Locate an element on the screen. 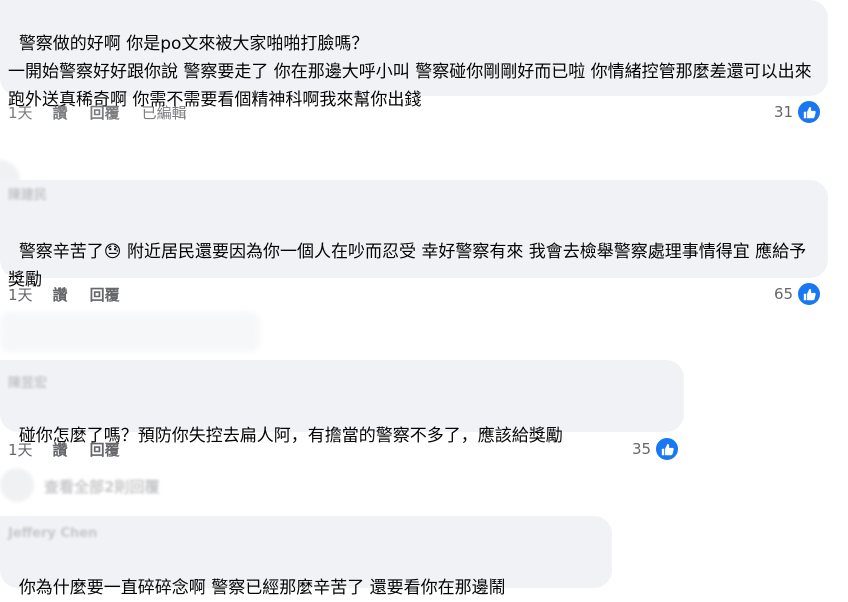  comment-time-2: 1天 is located at coordinates (20, 295).